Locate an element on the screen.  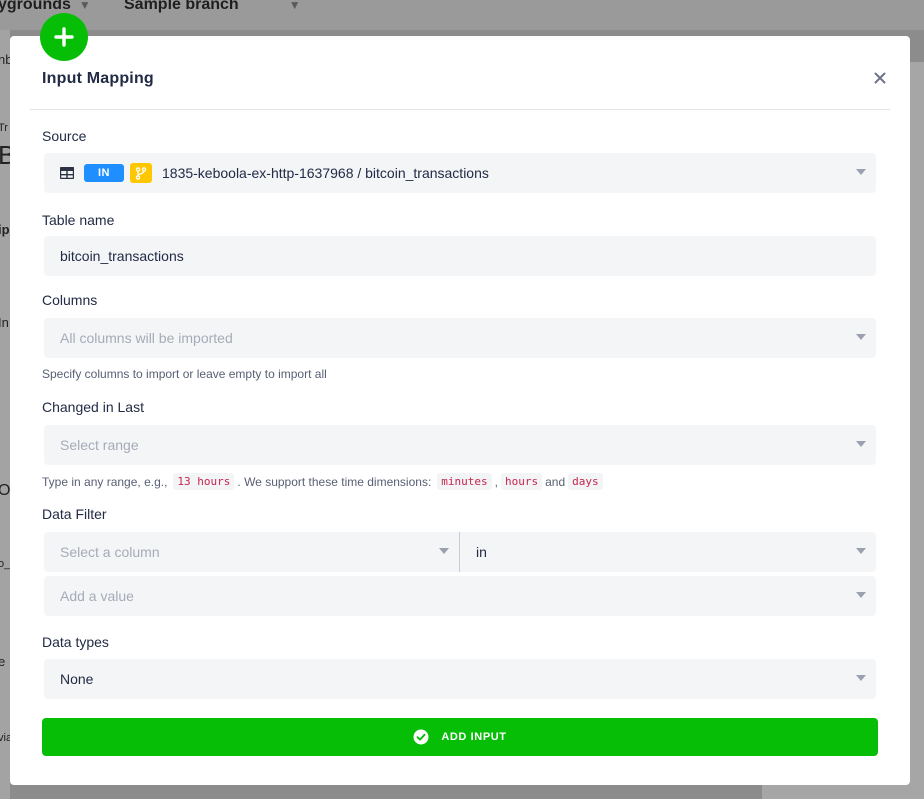
filter-value-placeholder: Add a value is located at coordinates (97, 596).